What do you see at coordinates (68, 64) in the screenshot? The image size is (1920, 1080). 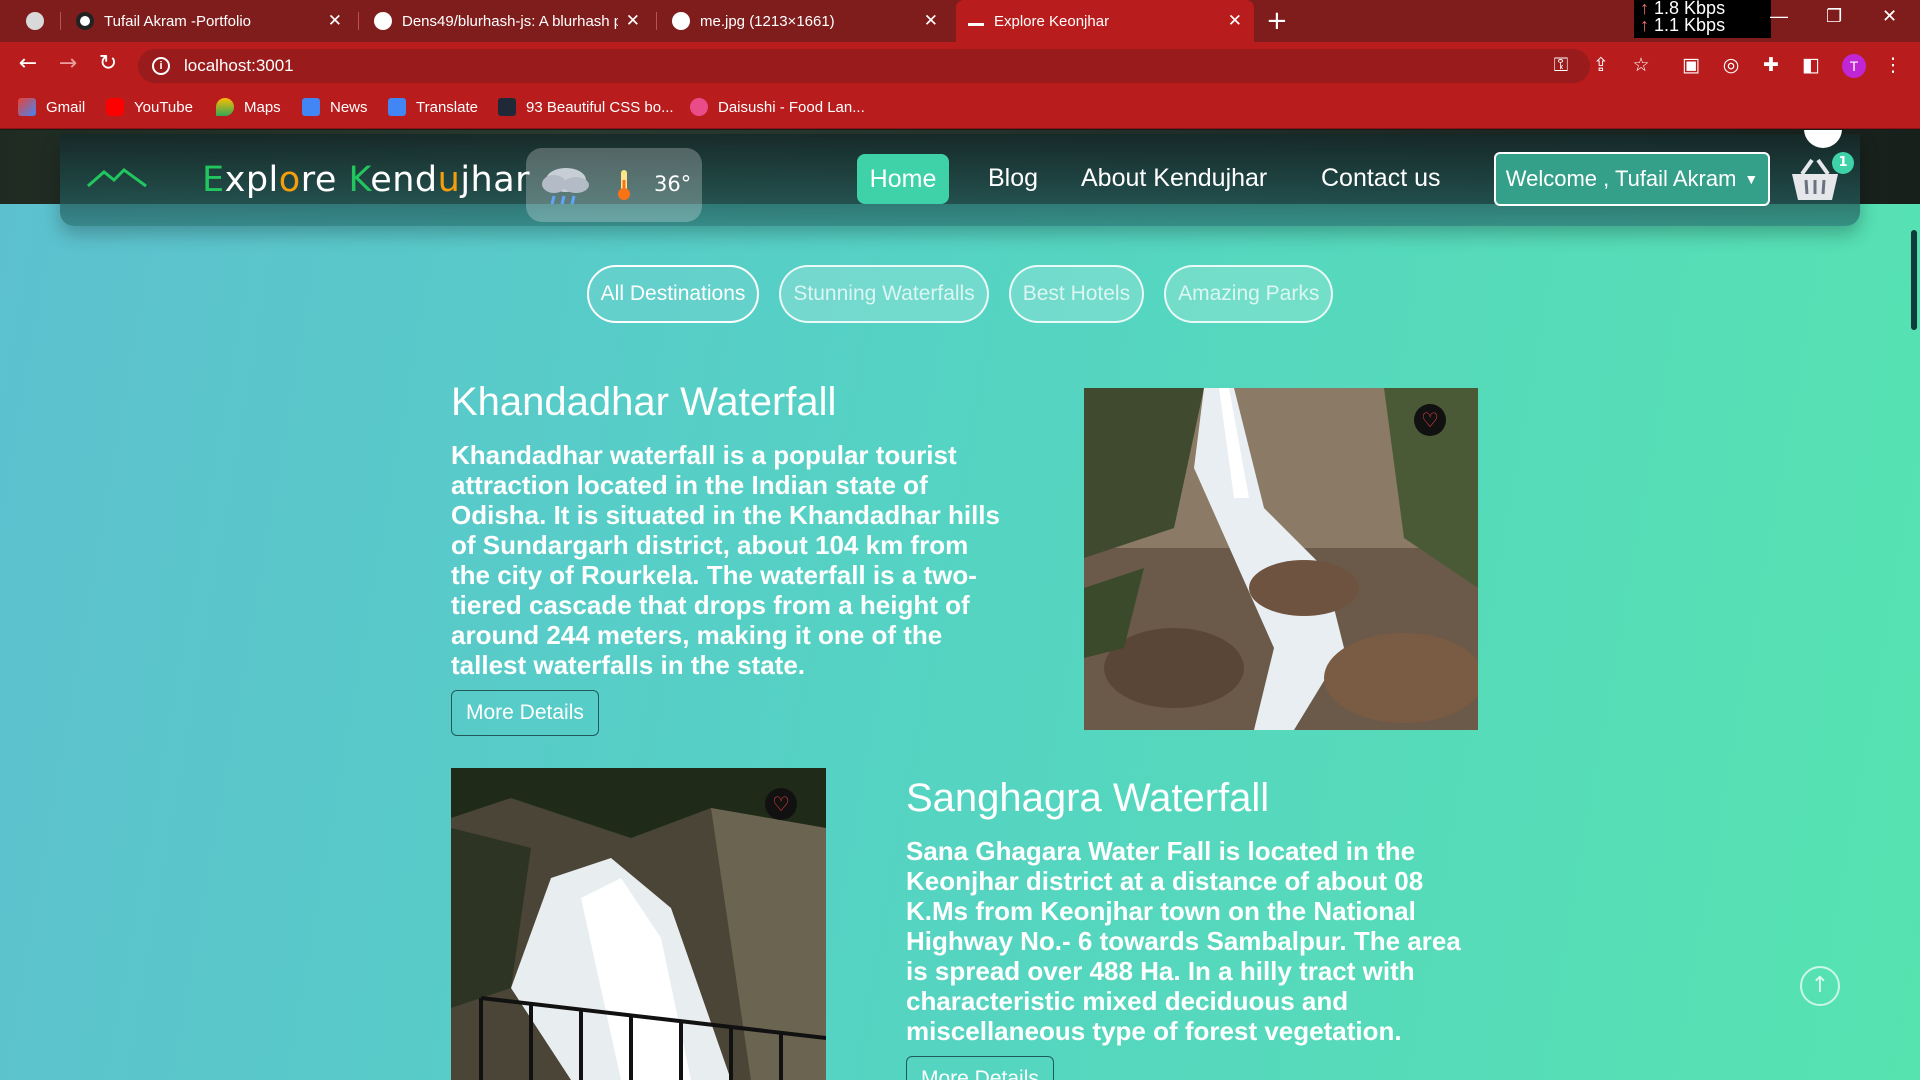 I see `forward-button: →` at bounding box center [68, 64].